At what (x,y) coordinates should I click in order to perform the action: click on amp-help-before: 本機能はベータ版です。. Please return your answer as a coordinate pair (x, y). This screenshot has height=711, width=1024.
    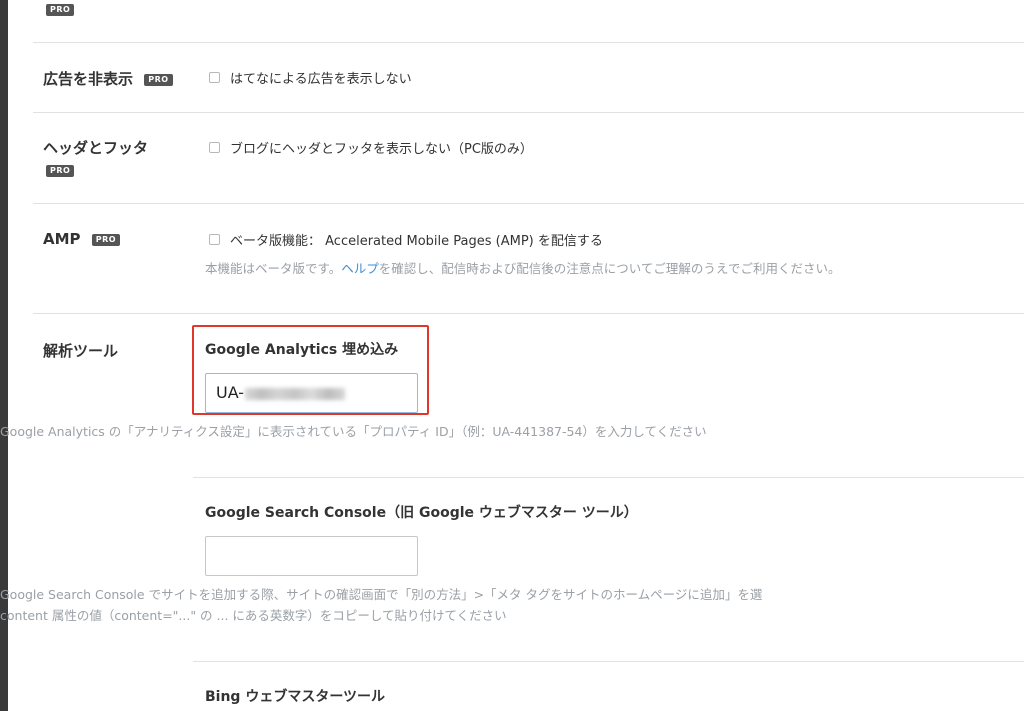
    Looking at the image, I should click on (273, 268).